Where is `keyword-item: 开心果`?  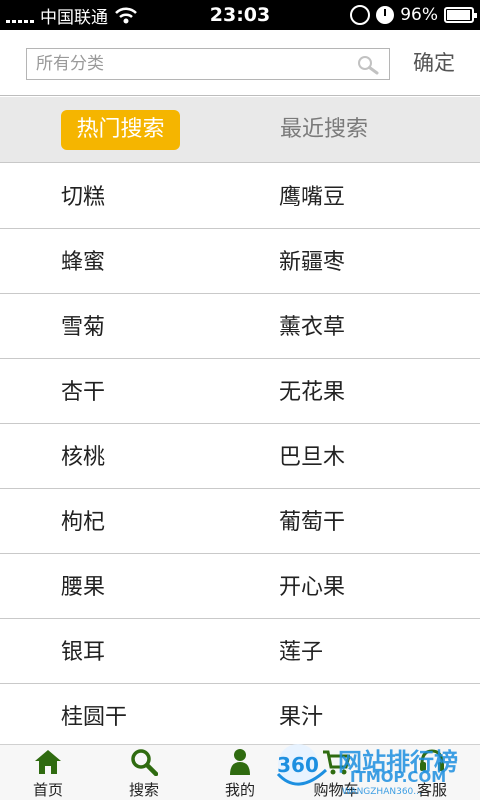
keyword-item: 开心果 is located at coordinates (312, 586).